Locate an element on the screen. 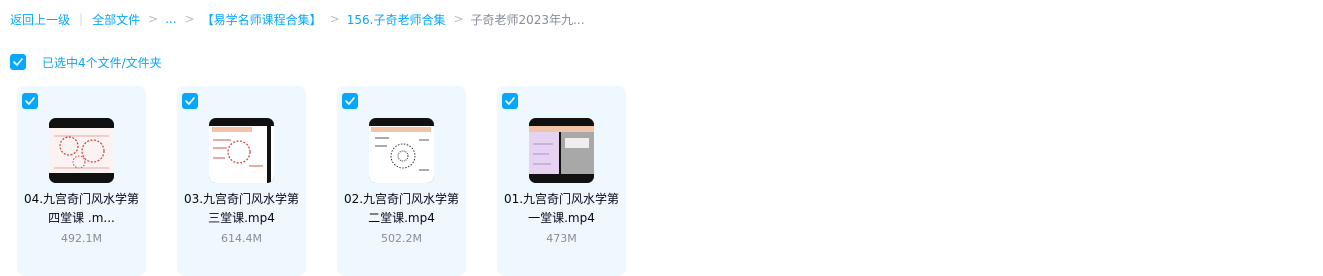  file-card: 04.九宫奇门风水学第四堂课 .m... 492.1M is located at coordinates (81, 181).